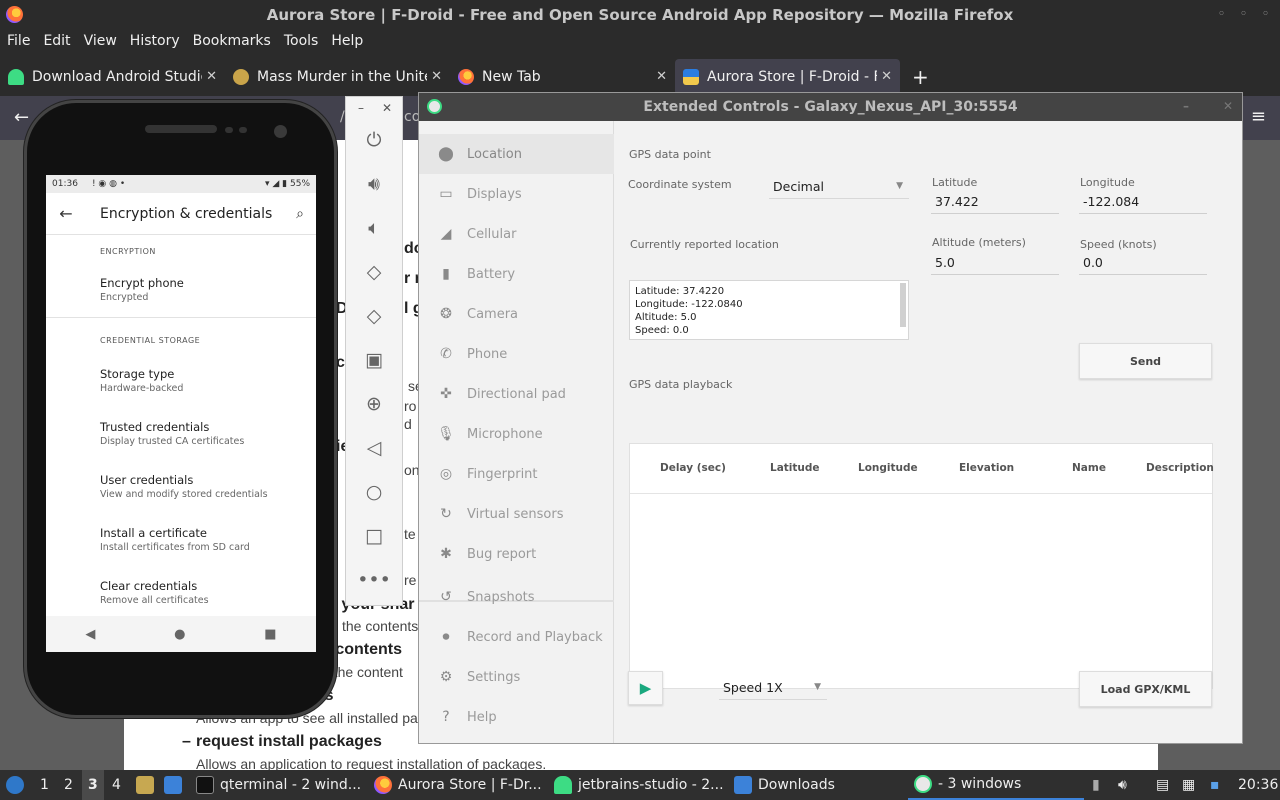  Describe the element at coordinates (693, 468) in the screenshot. I see `column-delay: Delay (sec)` at that location.